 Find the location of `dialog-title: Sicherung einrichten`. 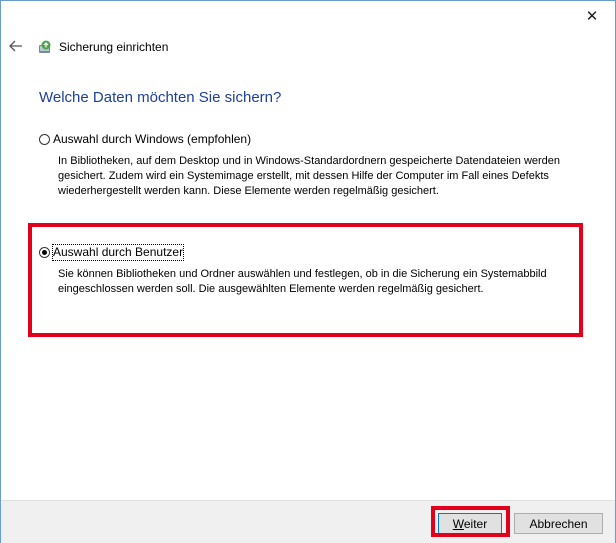

dialog-title: Sicherung einrichten is located at coordinates (114, 47).